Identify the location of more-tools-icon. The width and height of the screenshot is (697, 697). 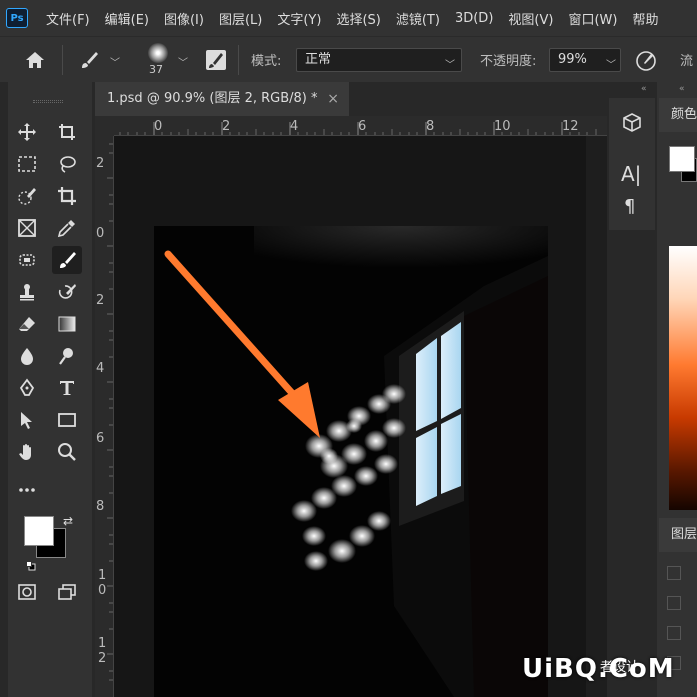
(27, 490).